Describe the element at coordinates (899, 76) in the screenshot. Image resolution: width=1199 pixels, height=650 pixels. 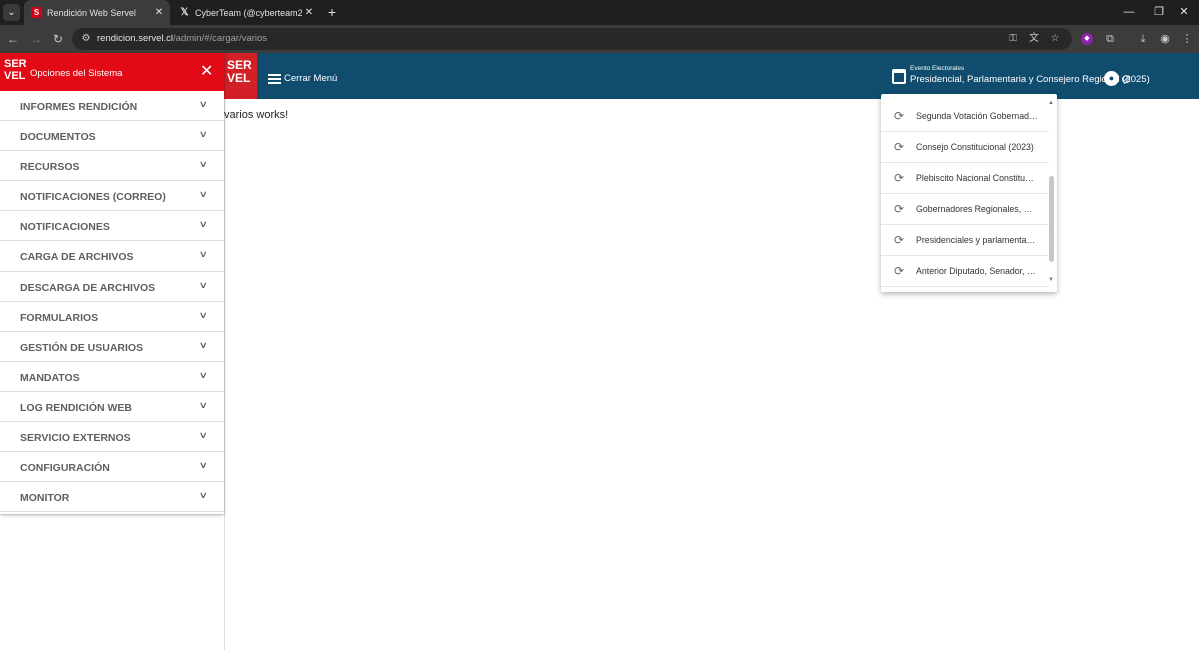
I see `calendar-icon` at that location.